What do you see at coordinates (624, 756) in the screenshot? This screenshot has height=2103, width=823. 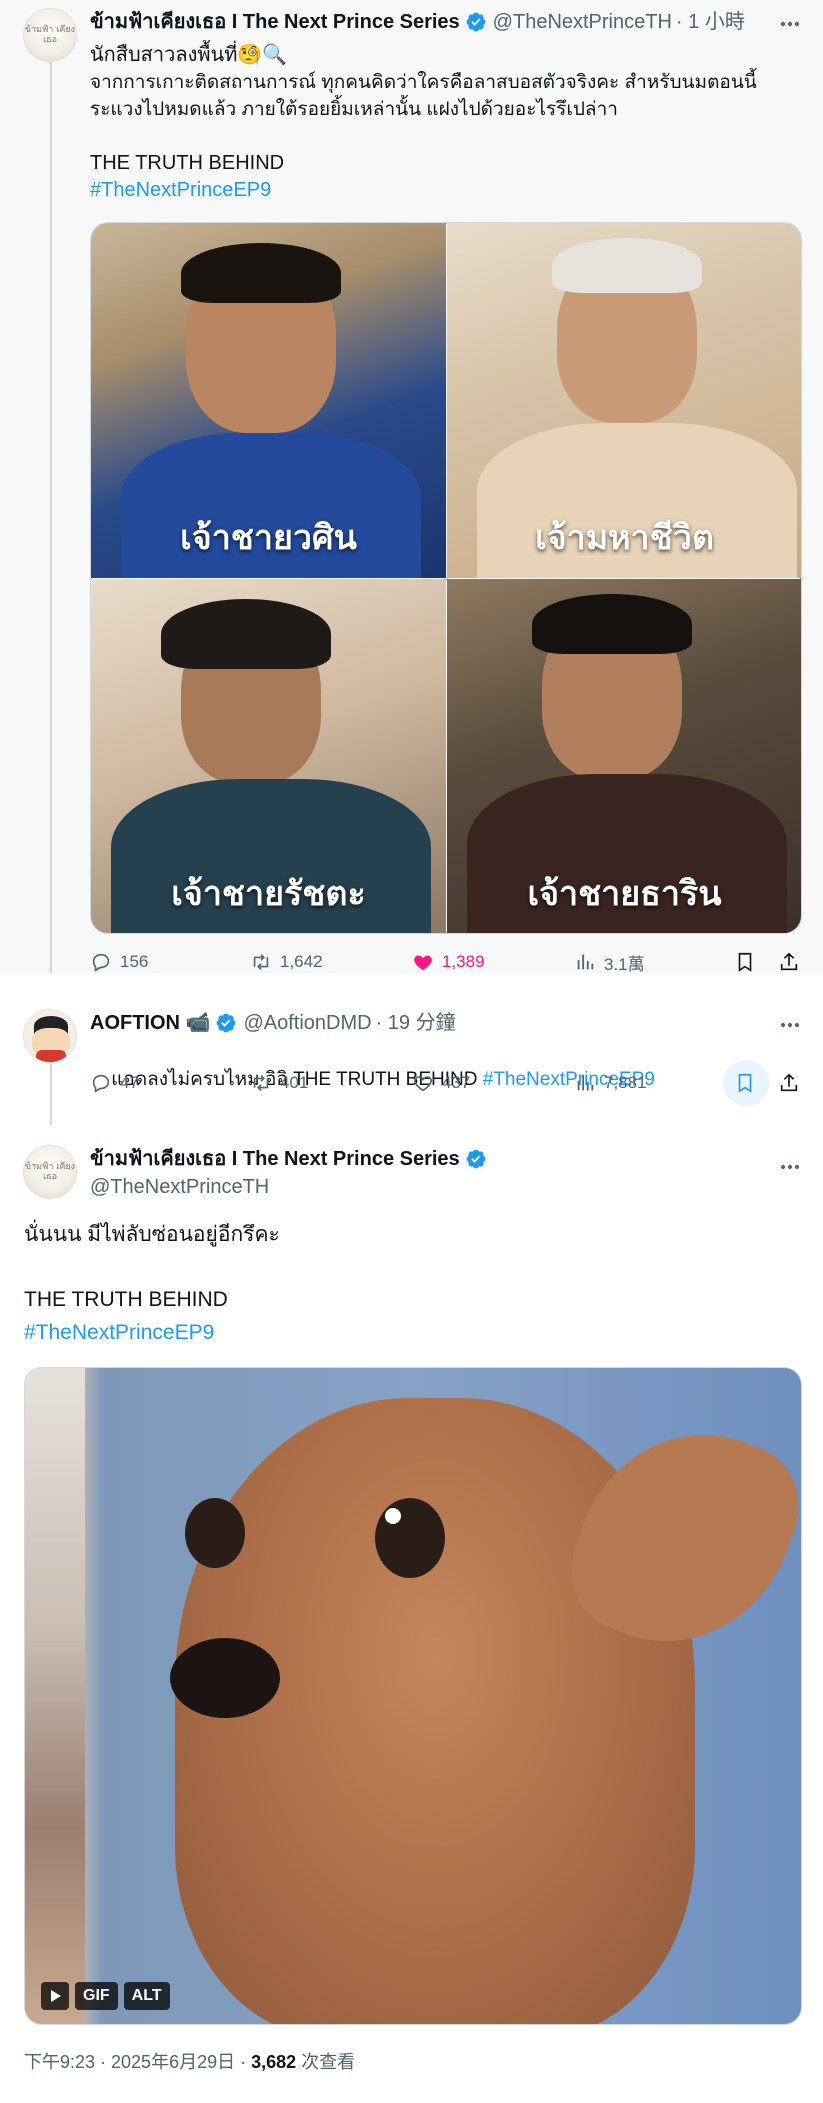 I see `photo-prince-tharin: เจ้าชายธาริน` at bounding box center [624, 756].